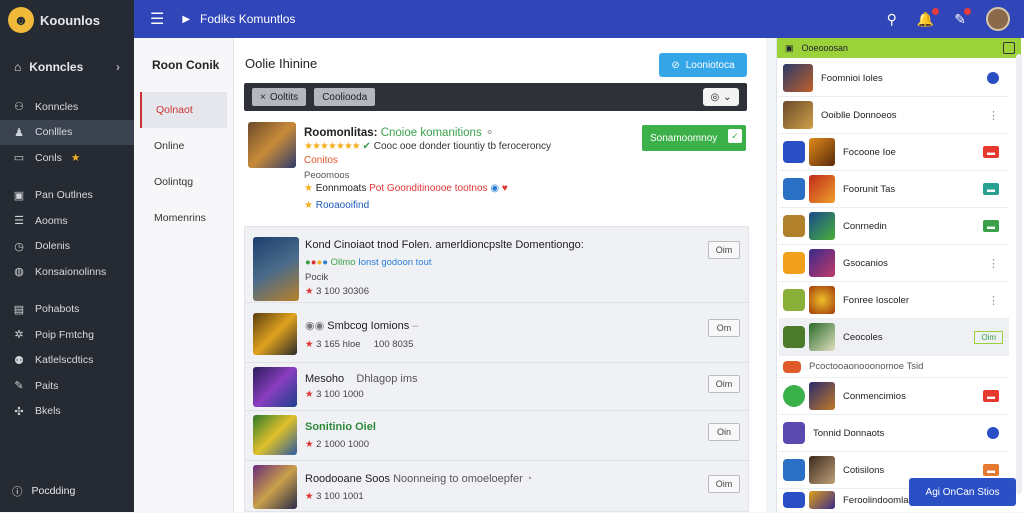 The width and height of the screenshot is (1024, 513). Describe the element at coordinates (495, 188) in the screenshot. I see `shield-icon: ◉` at that location.